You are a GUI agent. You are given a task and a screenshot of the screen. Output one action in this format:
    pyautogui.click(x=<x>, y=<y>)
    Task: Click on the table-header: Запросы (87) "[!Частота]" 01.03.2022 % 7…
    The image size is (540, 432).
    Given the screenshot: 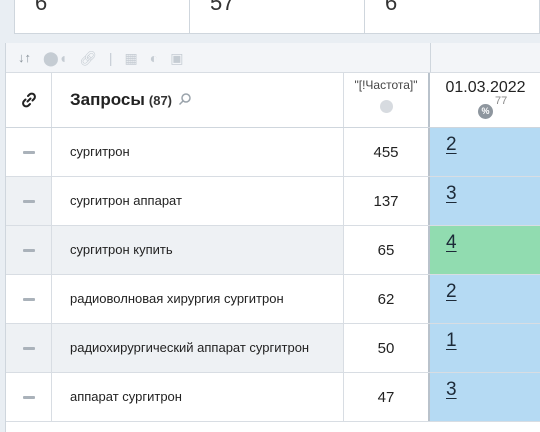 What is the action you would take?
    pyautogui.click(x=273, y=100)
    